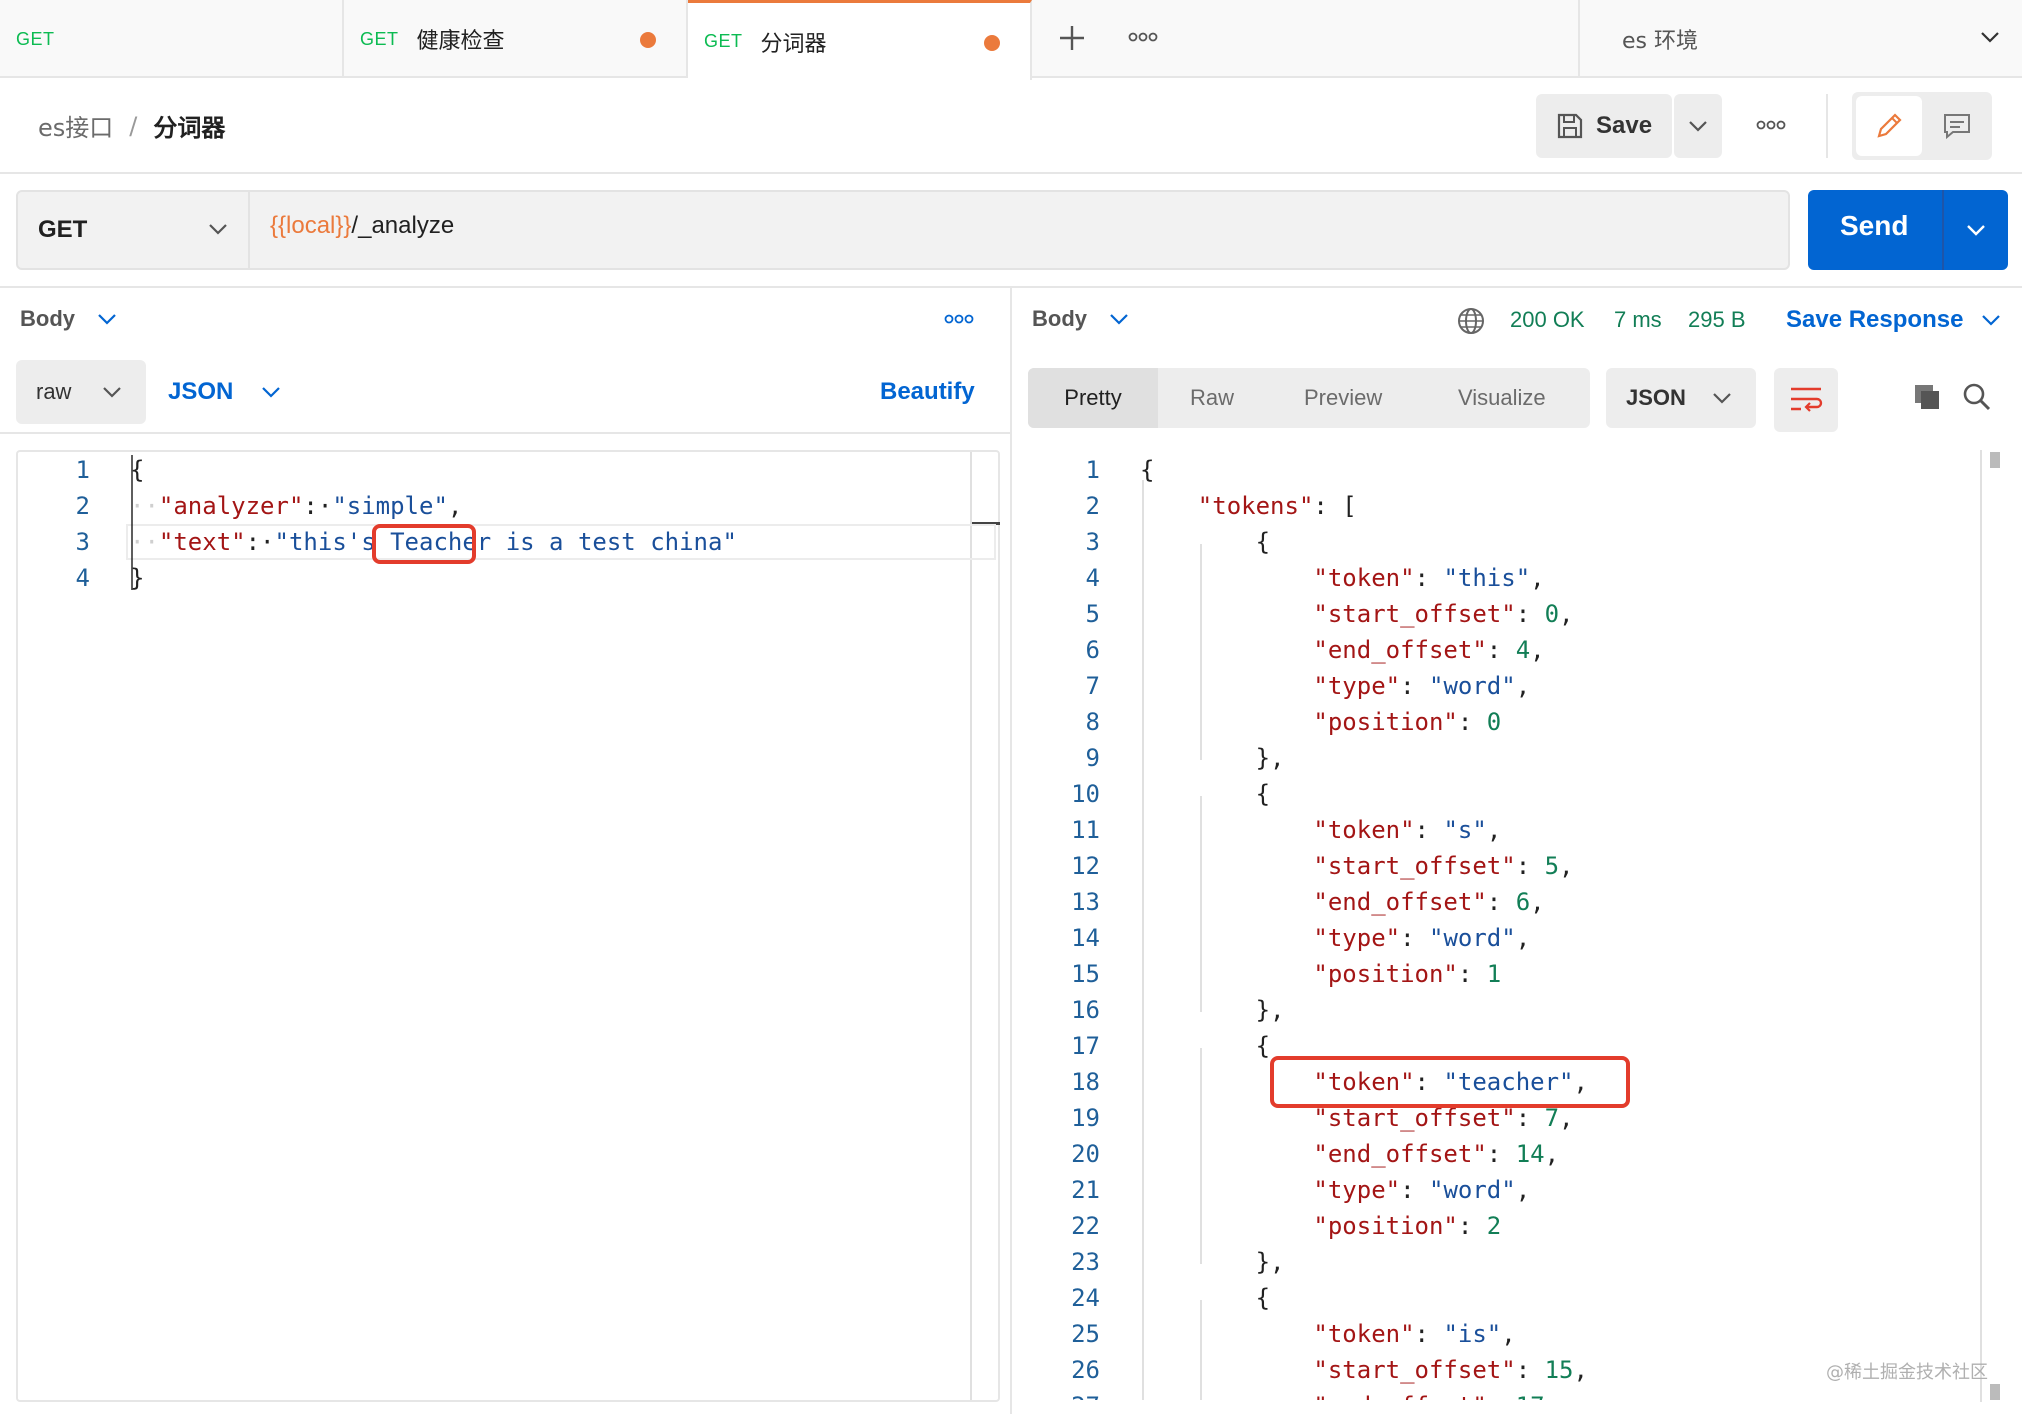 The width and height of the screenshot is (2022, 1414). What do you see at coordinates (1465, 830) in the screenshot?
I see `code-token: "s"` at bounding box center [1465, 830].